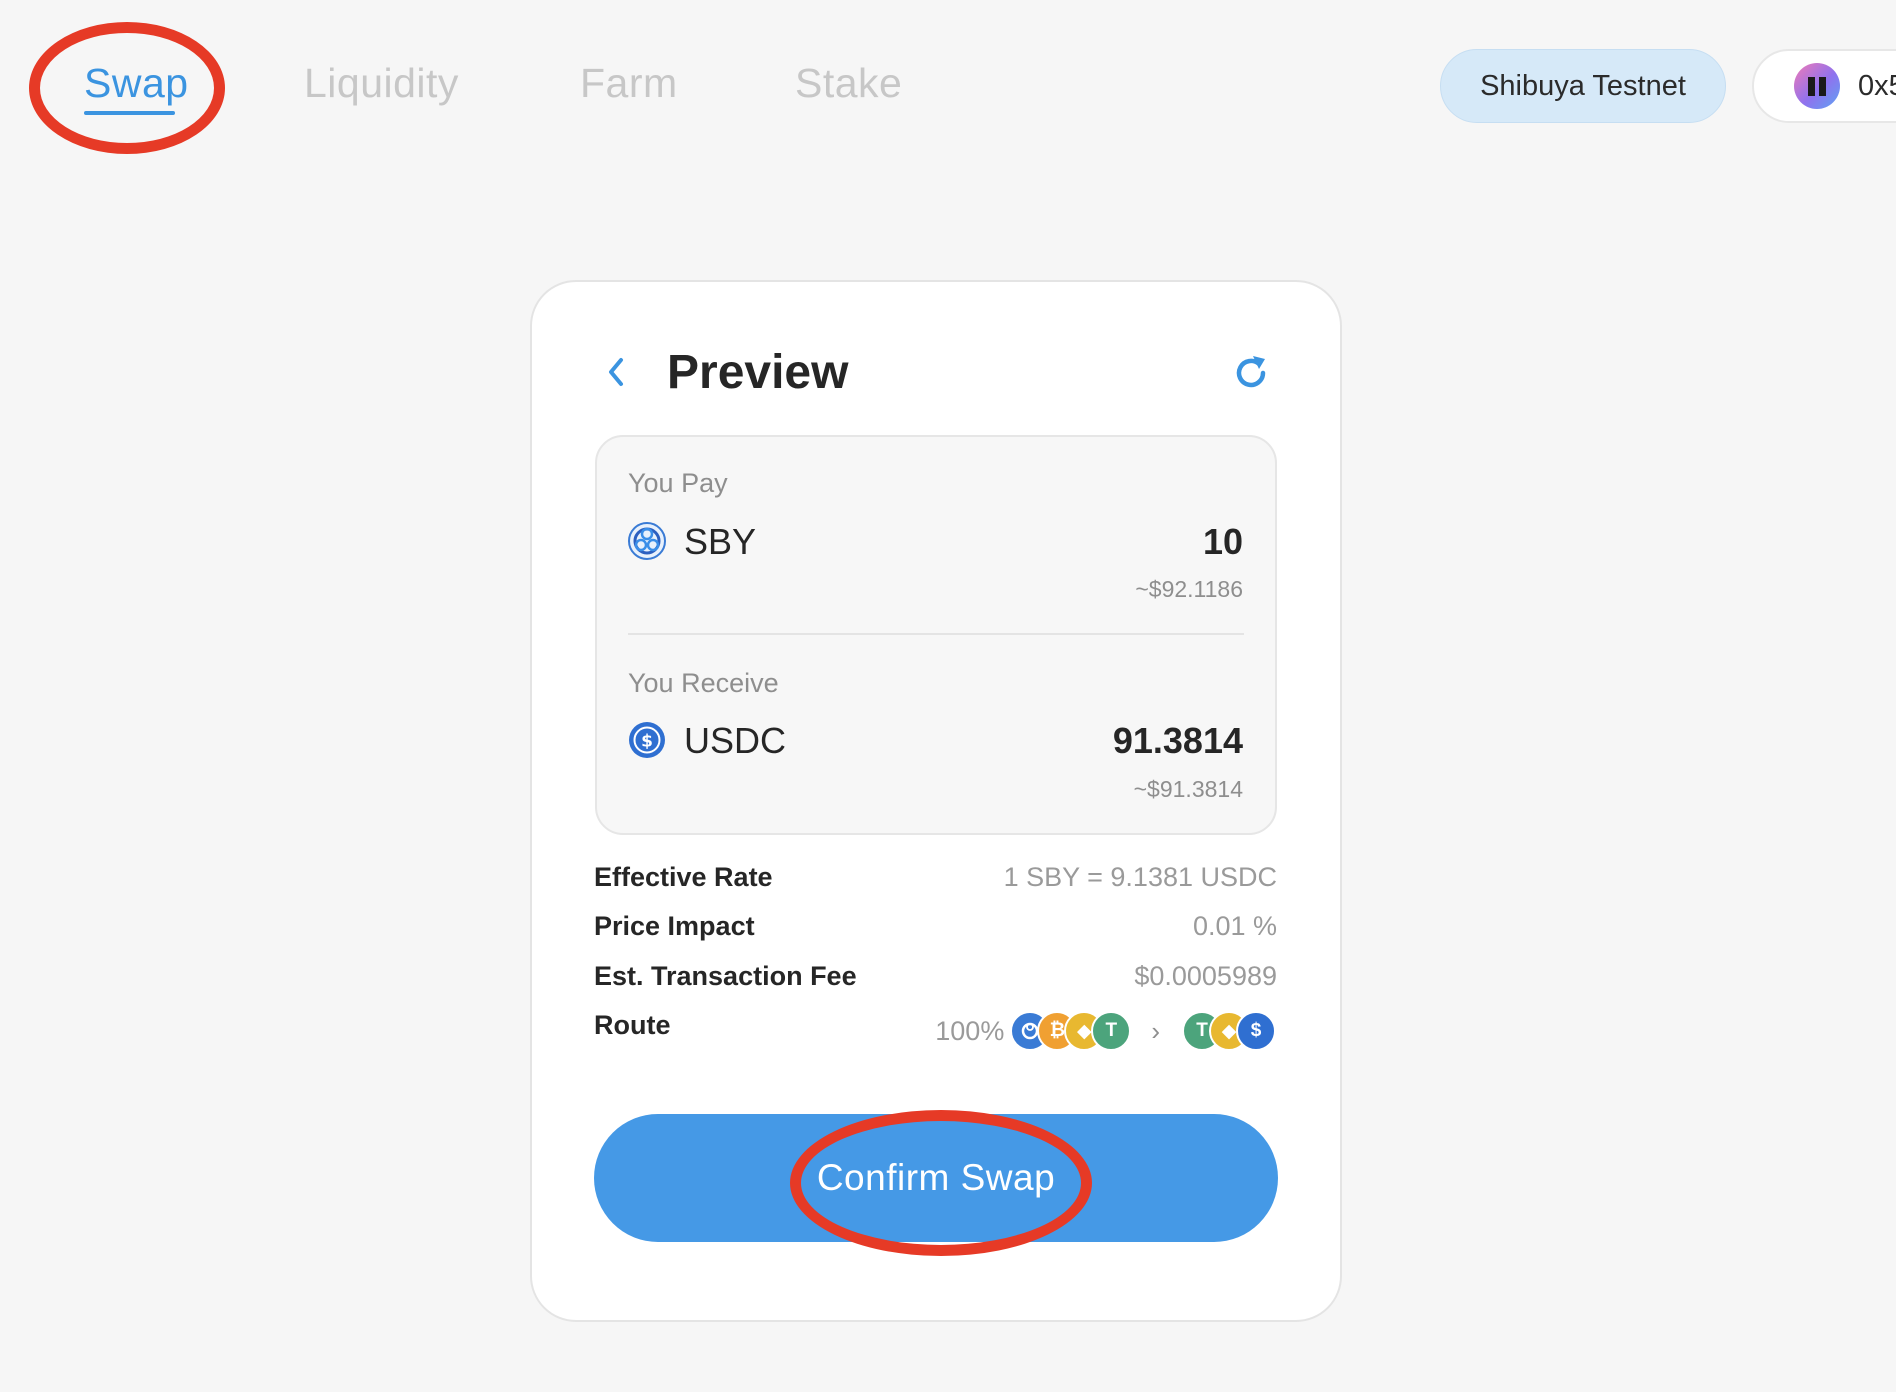  I want to click on usdc-token-icon: $, so click(647, 740).